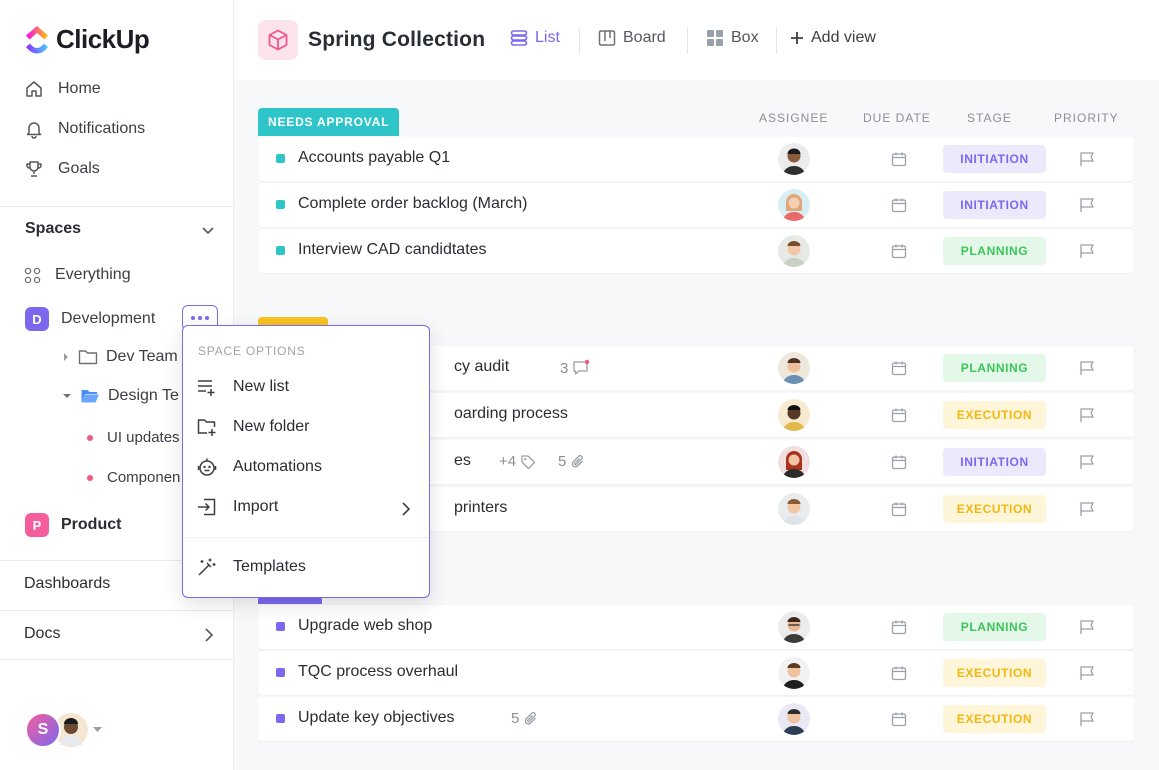 Image resolution: width=1159 pixels, height=770 pixels. What do you see at coordinates (133, 477) in the screenshot?
I see `sidebar-list-components: Componen` at bounding box center [133, 477].